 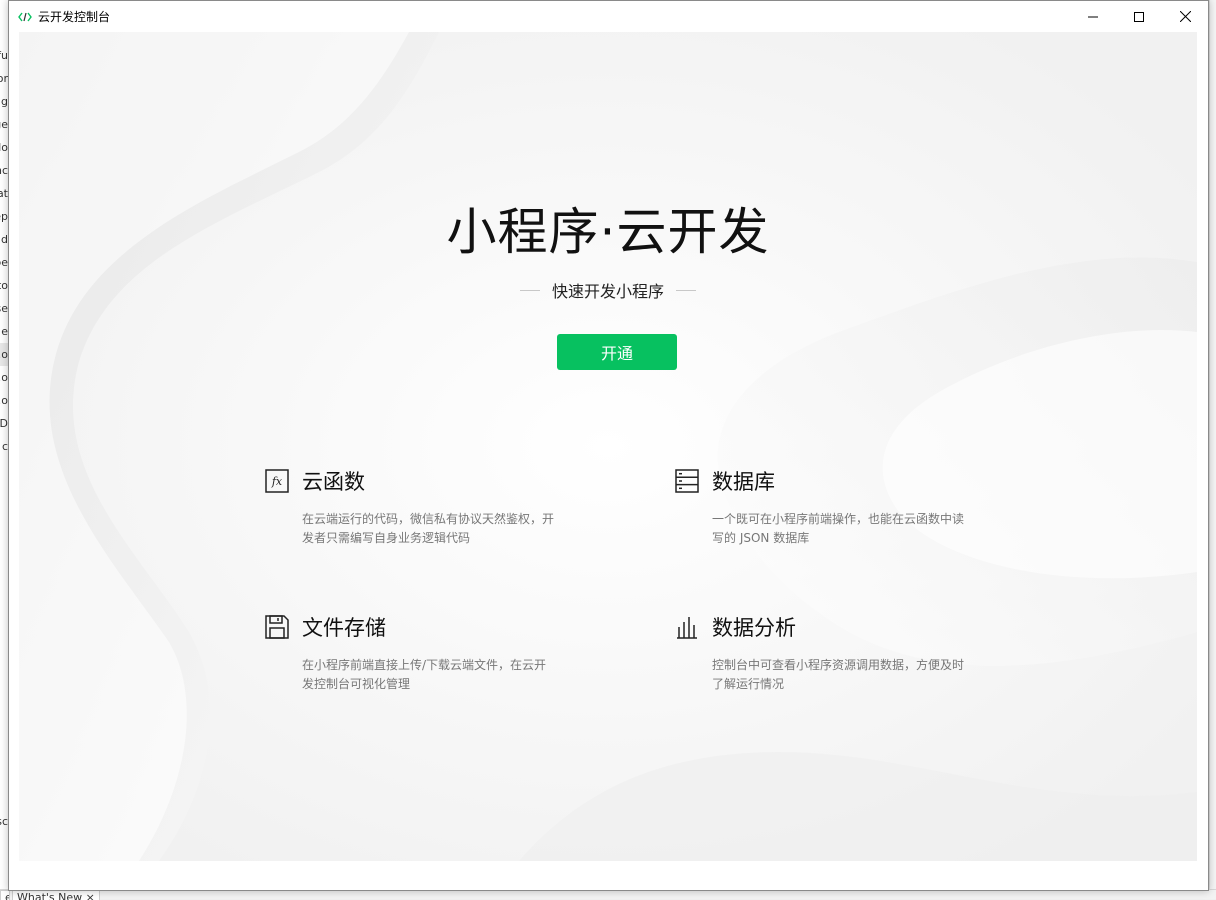 I want to click on database-icon, so click(x=687, y=481).